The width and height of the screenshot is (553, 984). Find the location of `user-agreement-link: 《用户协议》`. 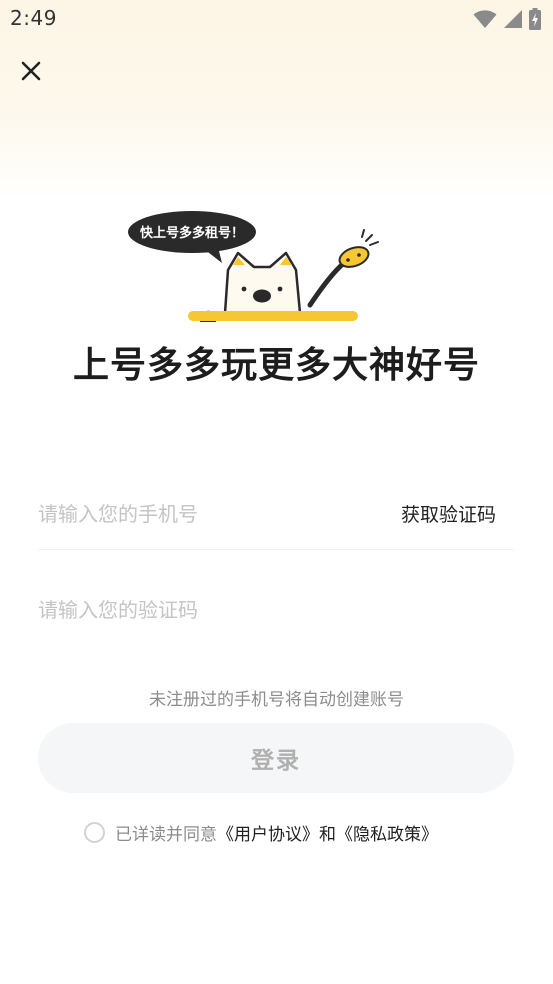

user-agreement-link: 《用户协议》 is located at coordinates (268, 832).